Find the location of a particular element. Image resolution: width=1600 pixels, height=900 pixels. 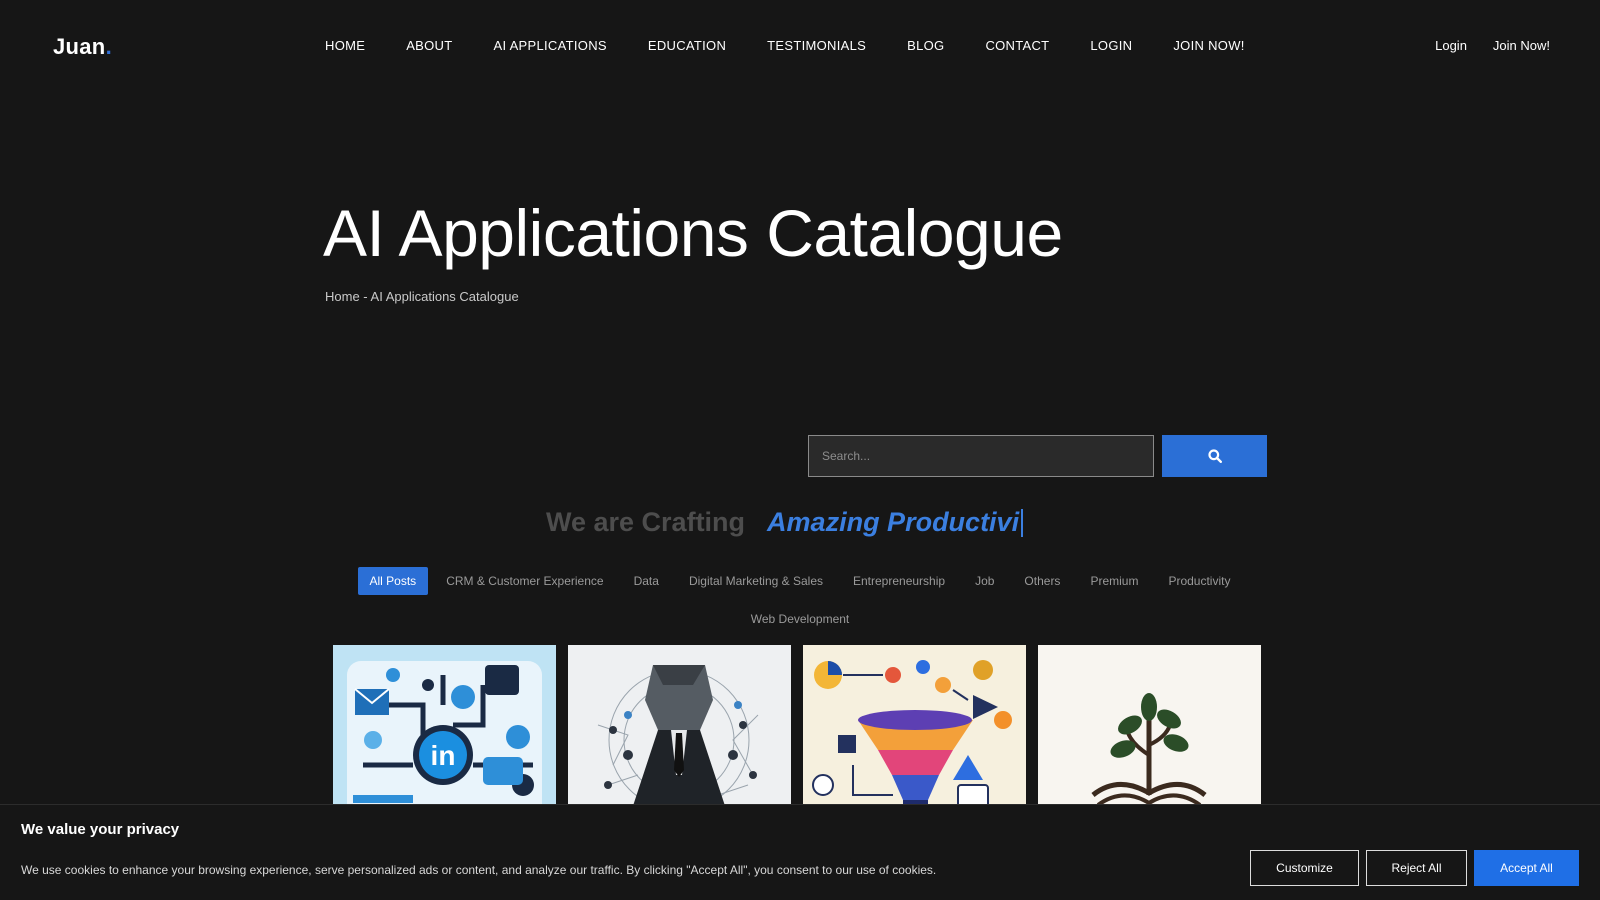

filter-productivity: Productivity is located at coordinates (1199, 581).